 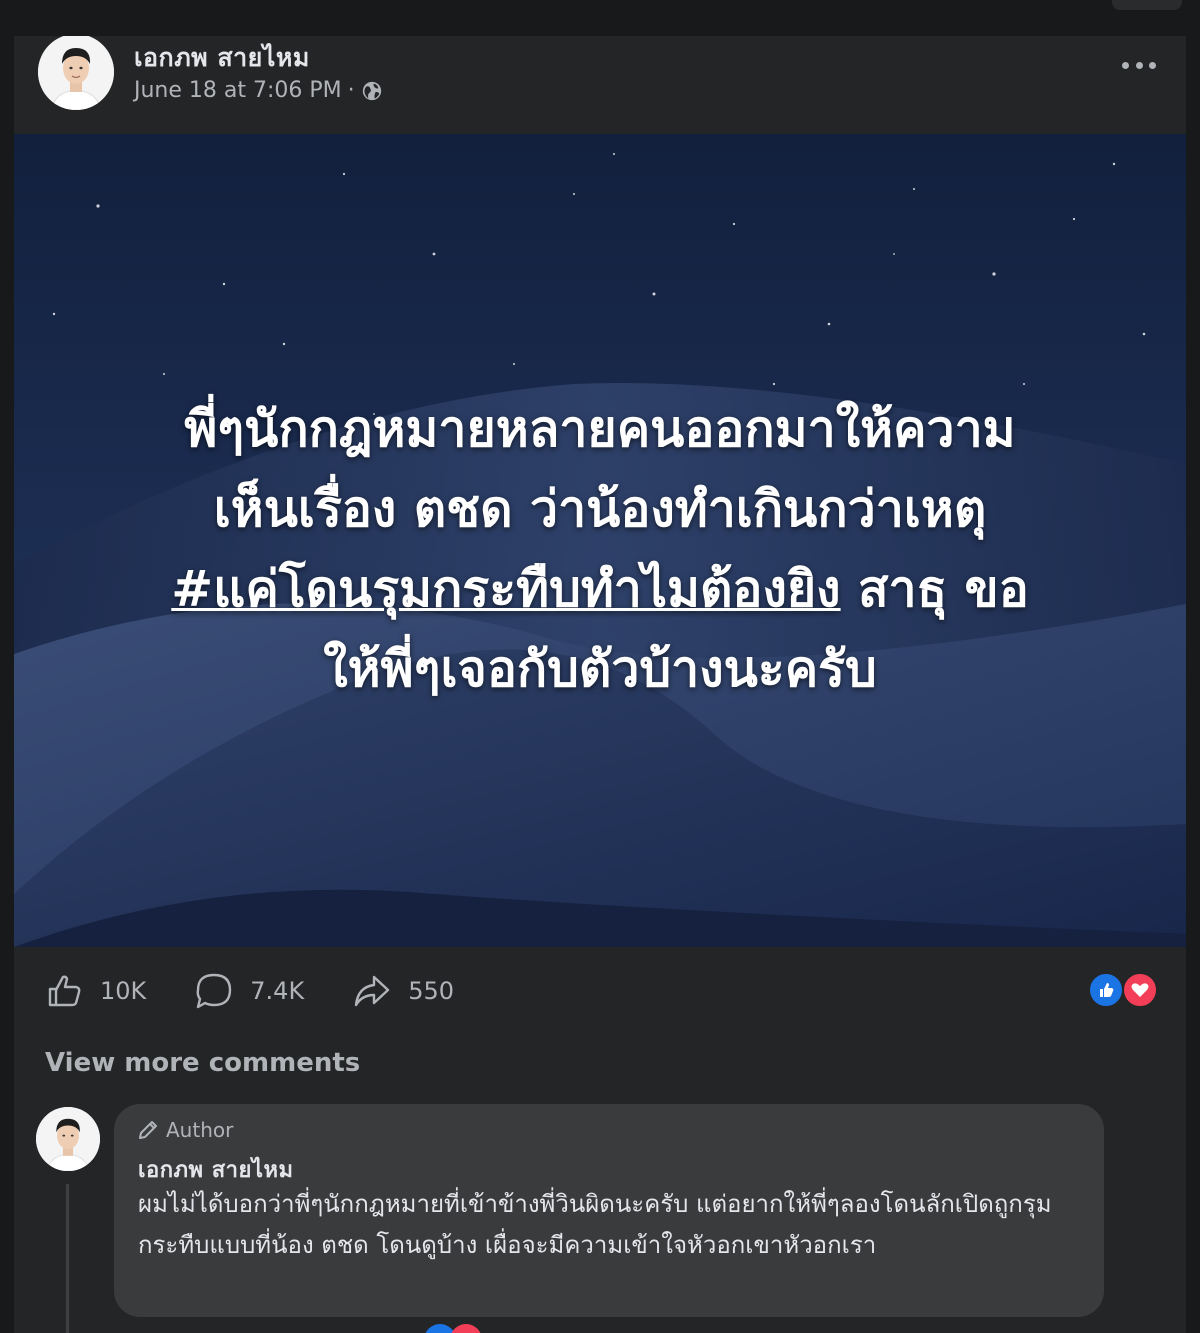 What do you see at coordinates (372, 991) in the screenshot?
I see `share-icon` at bounding box center [372, 991].